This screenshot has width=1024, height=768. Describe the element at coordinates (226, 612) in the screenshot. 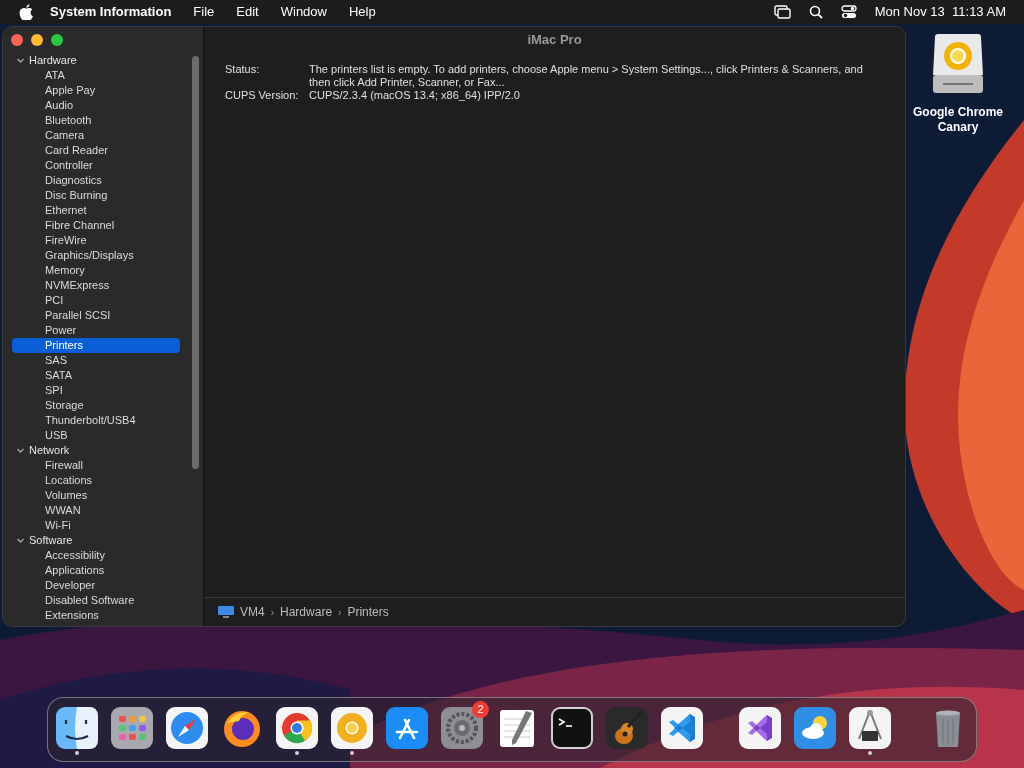

I see `computer-icon` at that location.